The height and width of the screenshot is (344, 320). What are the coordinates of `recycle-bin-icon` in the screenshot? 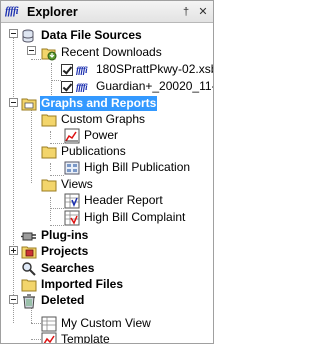 It's located at (29, 301).